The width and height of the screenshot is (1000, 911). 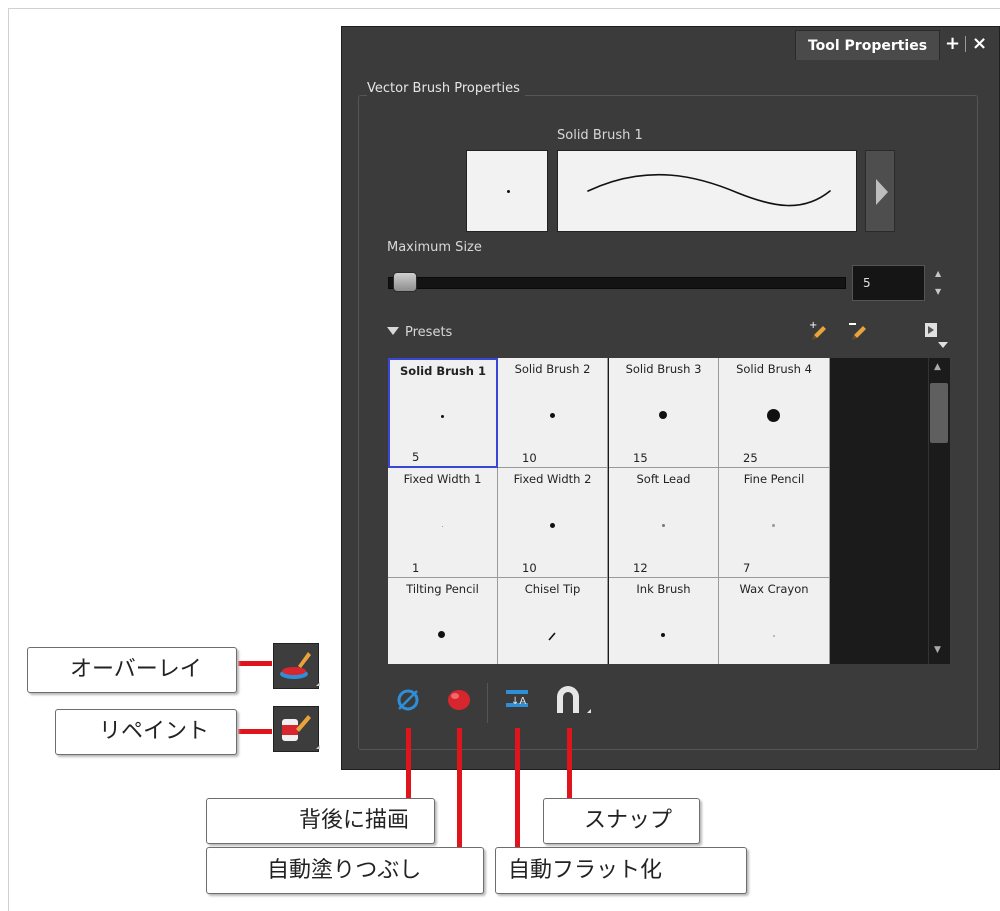 What do you see at coordinates (867, 45) in the screenshot?
I see `tab-tool-properties: Tool Properties` at bounding box center [867, 45].